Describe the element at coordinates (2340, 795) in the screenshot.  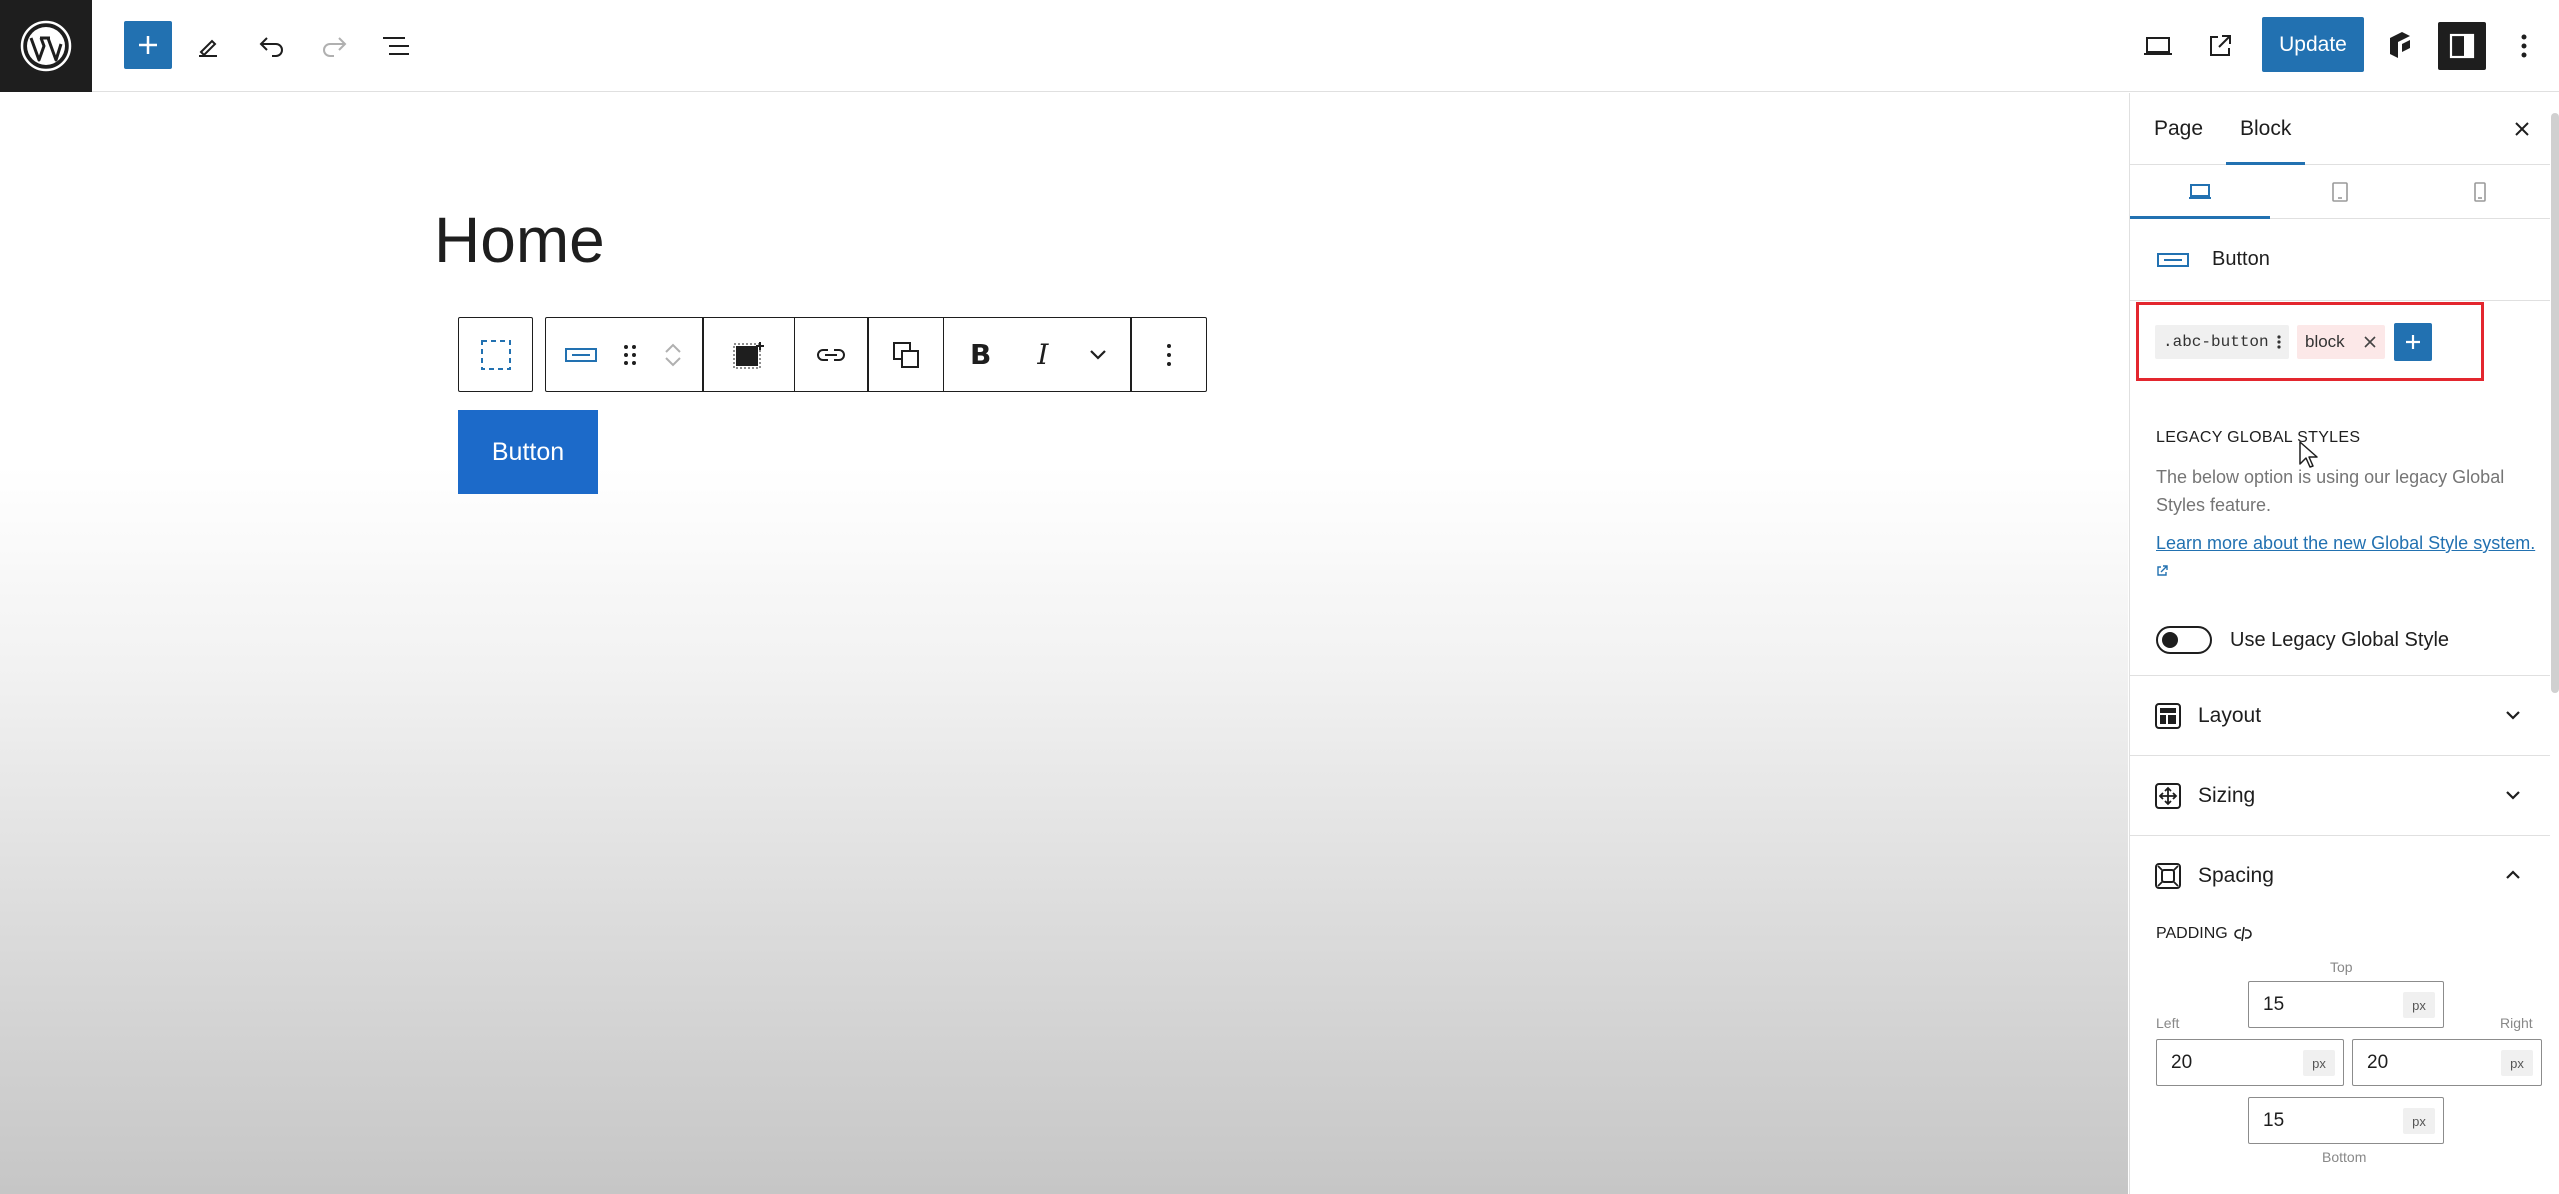
I see `panel-sizing: Sizing` at that location.